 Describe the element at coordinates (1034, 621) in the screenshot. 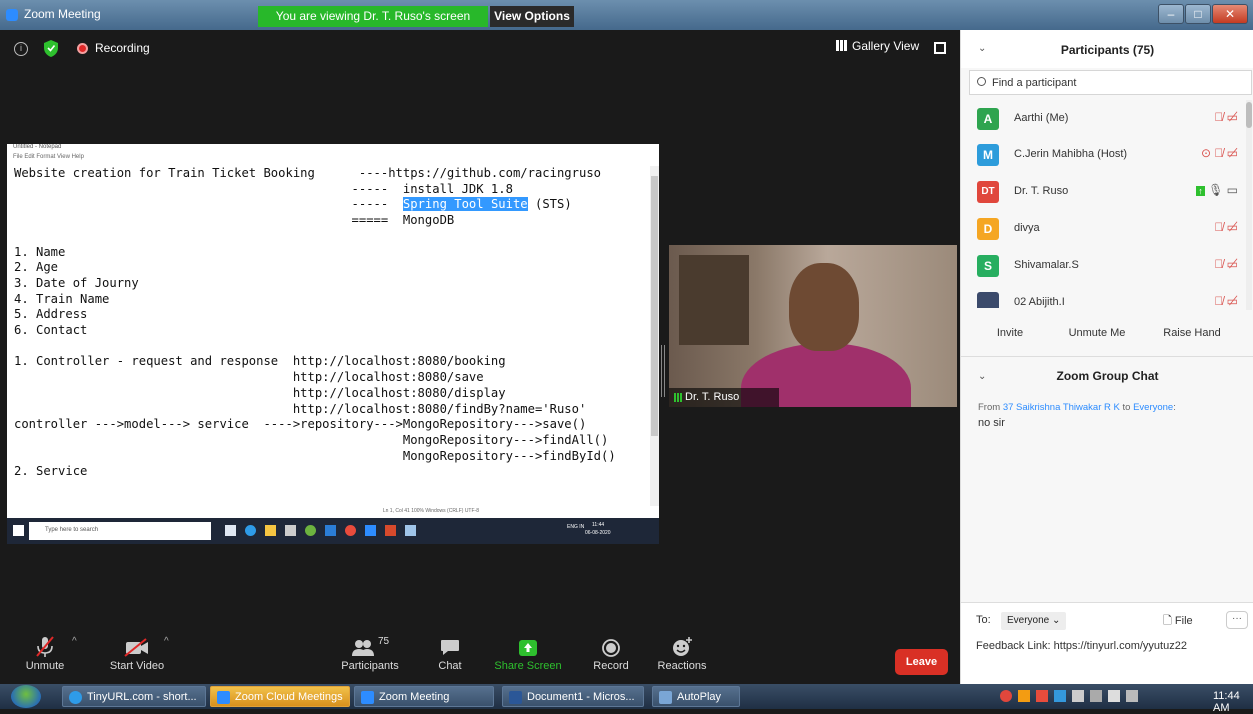

I see `chat-recipient-select: Everyone ⌄` at that location.